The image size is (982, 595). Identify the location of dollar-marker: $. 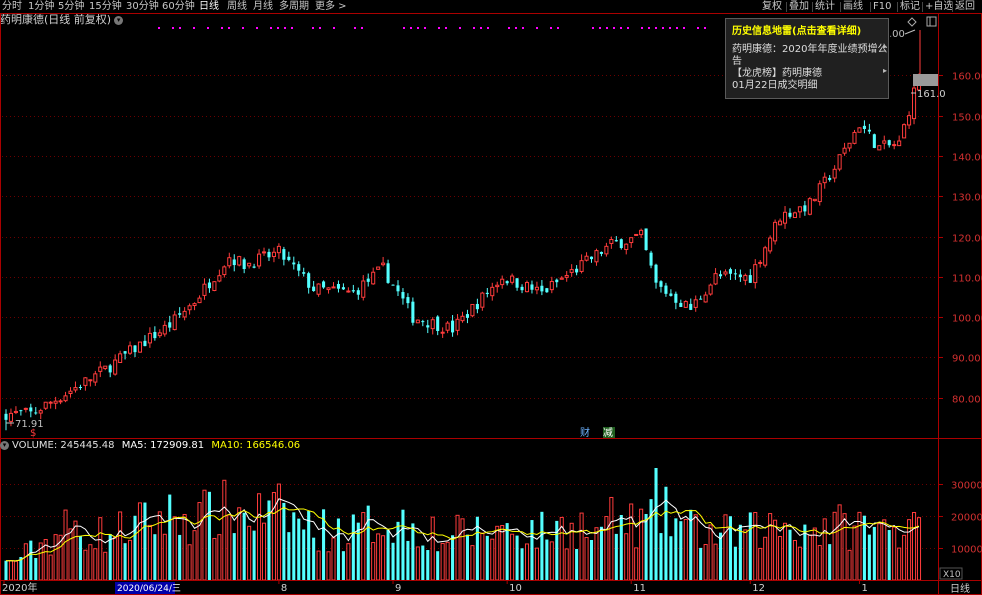
(33, 433).